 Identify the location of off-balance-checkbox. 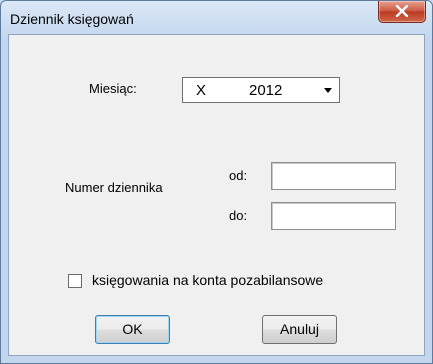
(75, 281).